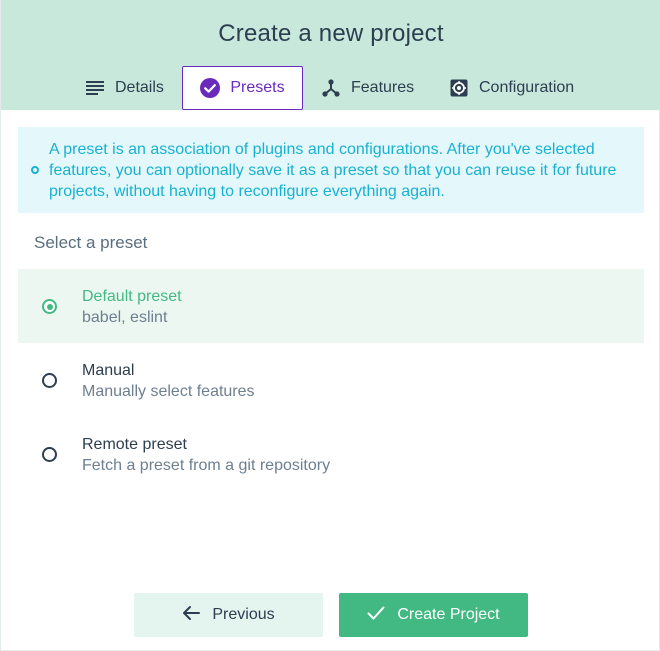 The width and height of the screenshot is (660, 651). Describe the element at coordinates (49, 306) in the screenshot. I see `radio-selected-icon` at that location.